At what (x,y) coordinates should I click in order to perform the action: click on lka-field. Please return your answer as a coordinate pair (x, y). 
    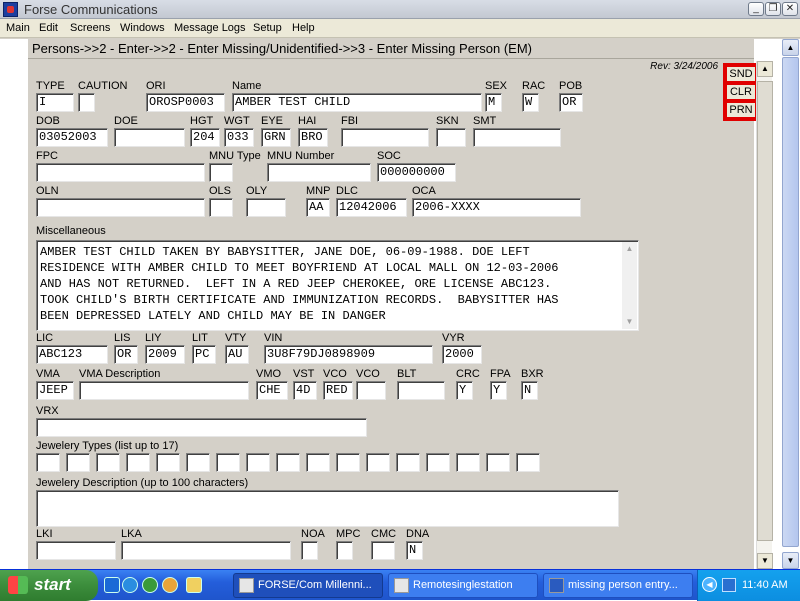
    Looking at the image, I should click on (206, 550).